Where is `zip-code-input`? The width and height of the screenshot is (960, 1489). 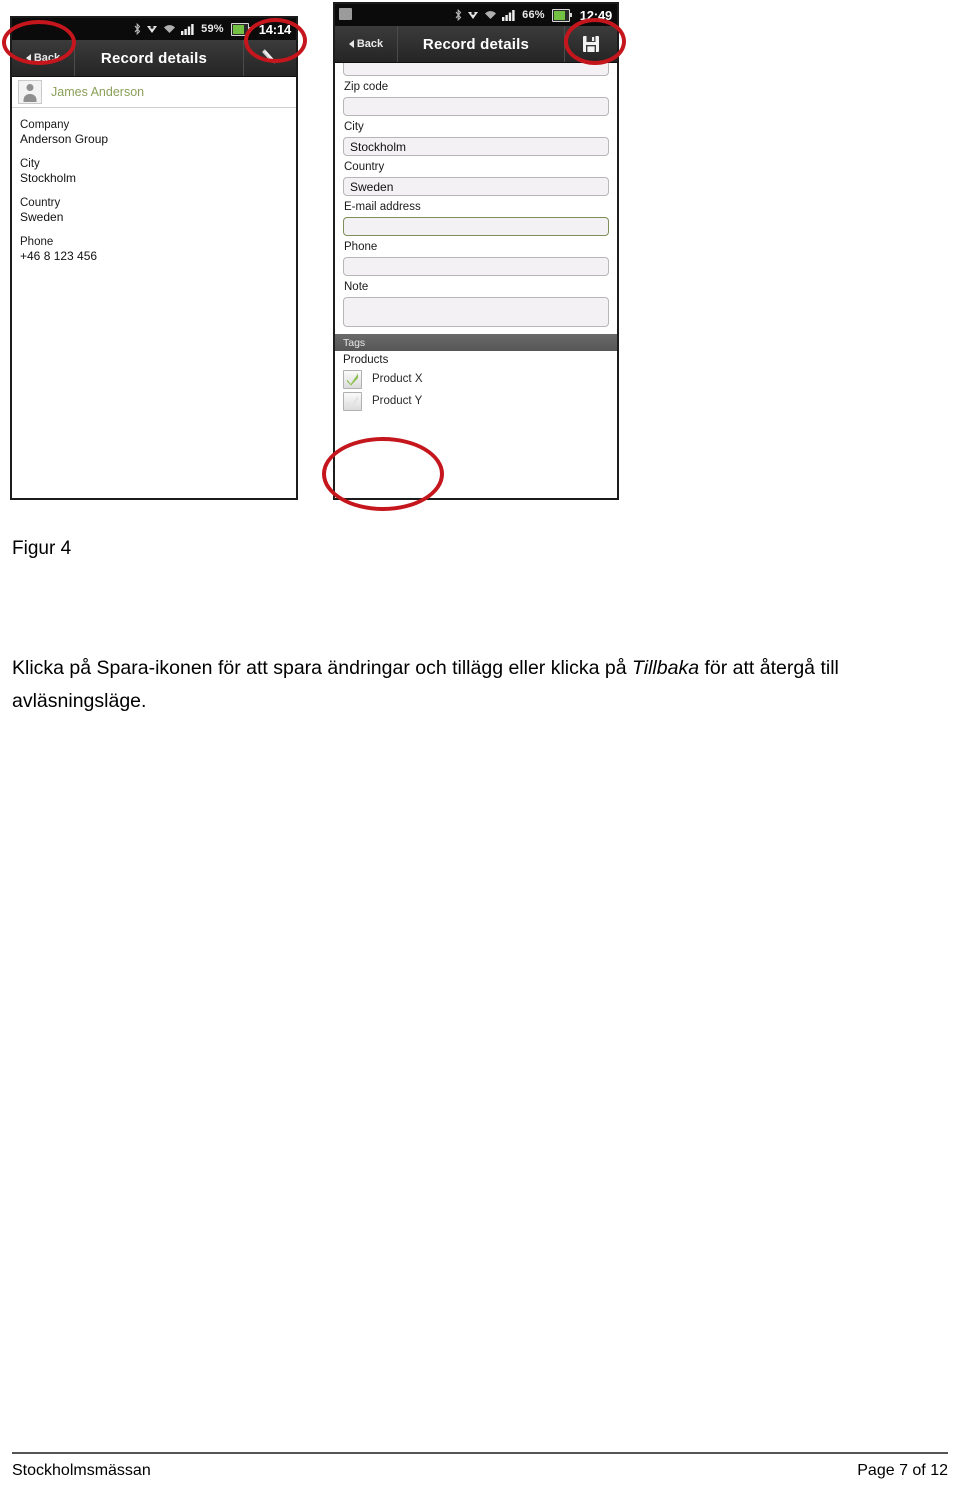
zip-code-input is located at coordinates (476, 106).